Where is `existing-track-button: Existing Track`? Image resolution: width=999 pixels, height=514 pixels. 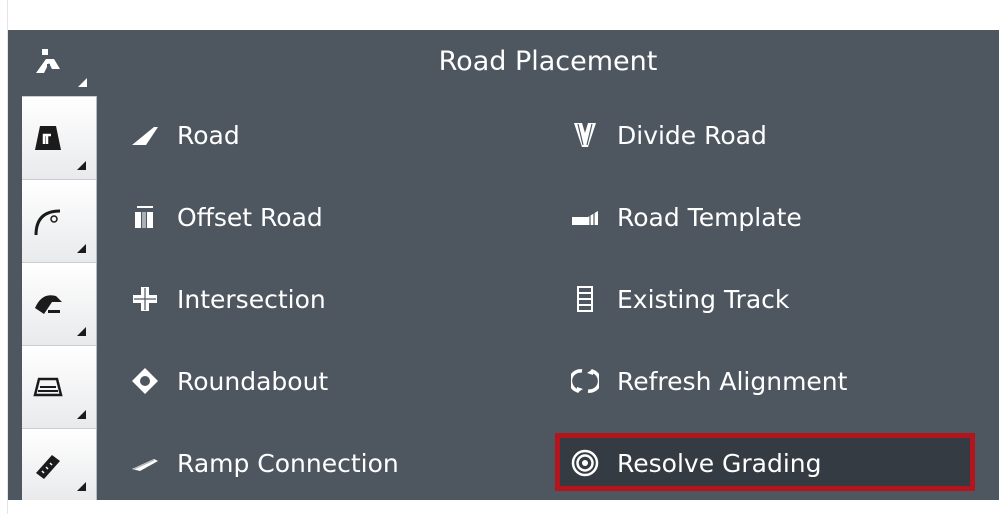
existing-track-button: Existing Track is located at coordinates (677, 299).